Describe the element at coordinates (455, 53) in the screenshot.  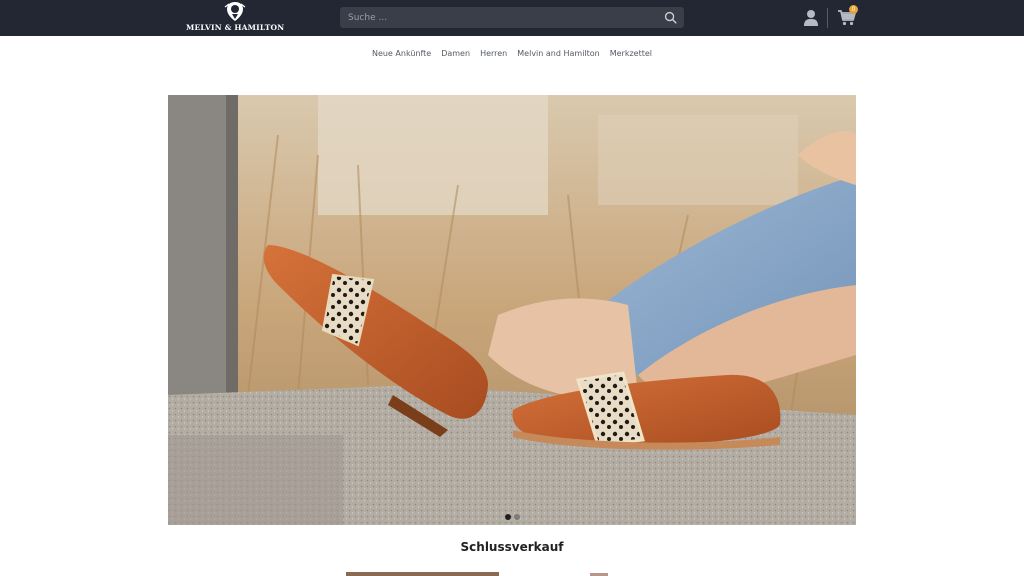
I see `nav-item-damen: Damen` at that location.